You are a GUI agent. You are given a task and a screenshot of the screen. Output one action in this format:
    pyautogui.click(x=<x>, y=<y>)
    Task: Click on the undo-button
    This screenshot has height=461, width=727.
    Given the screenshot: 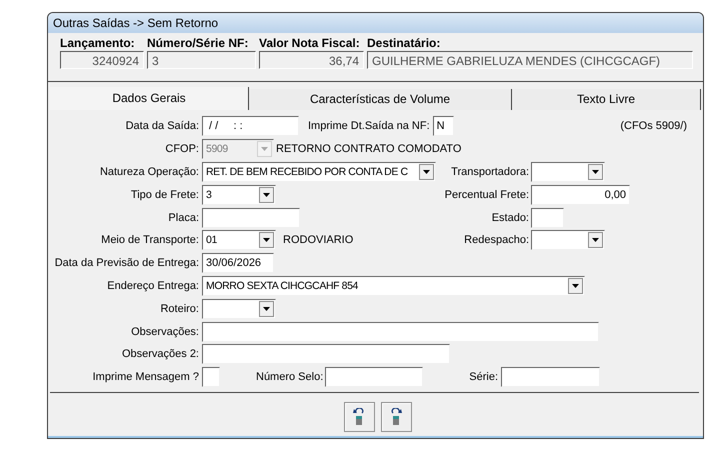 What is the action you would take?
    pyautogui.click(x=359, y=417)
    